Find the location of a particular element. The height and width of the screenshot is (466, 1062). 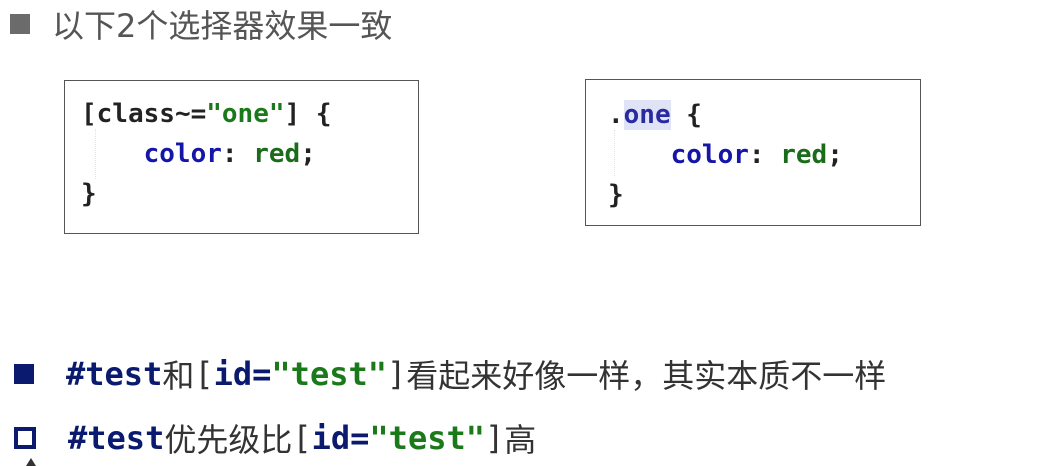

code-token: ] { is located at coordinates (308, 114).